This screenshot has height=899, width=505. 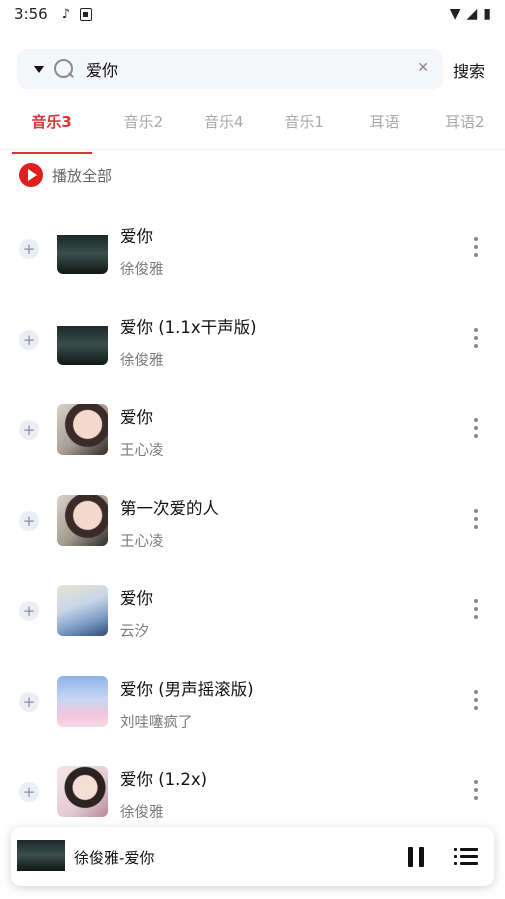 I want to click on song-title: 第一次爱的人, so click(x=169, y=508).